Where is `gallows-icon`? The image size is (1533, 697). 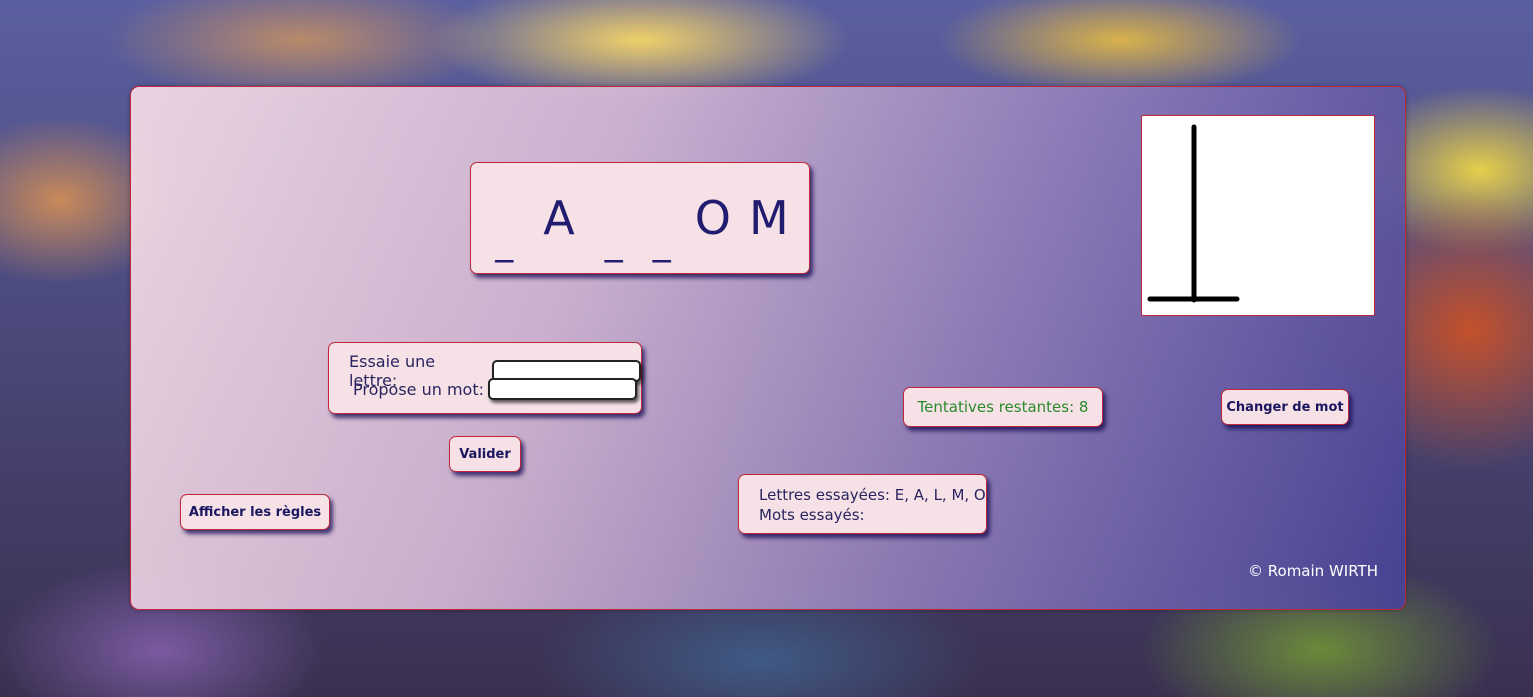
gallows-icon is located at coordinates (1193, 213).